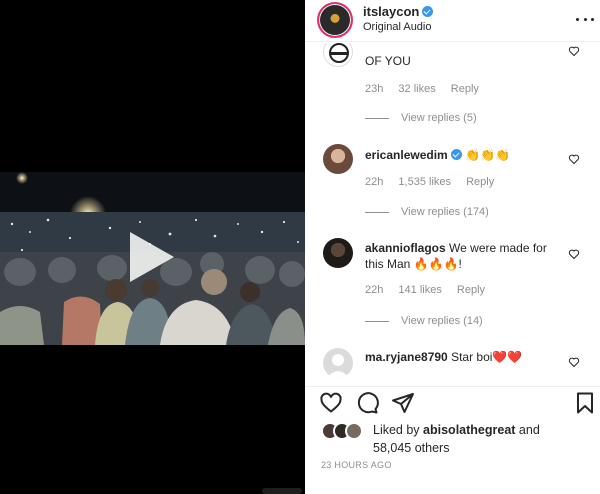 This screenshot has width=600, height=494. What do you see at coordinates (406, 357) in the screenshot?
I see `comment-username: ma.ryjane8790` at bounding box center [406, 357].